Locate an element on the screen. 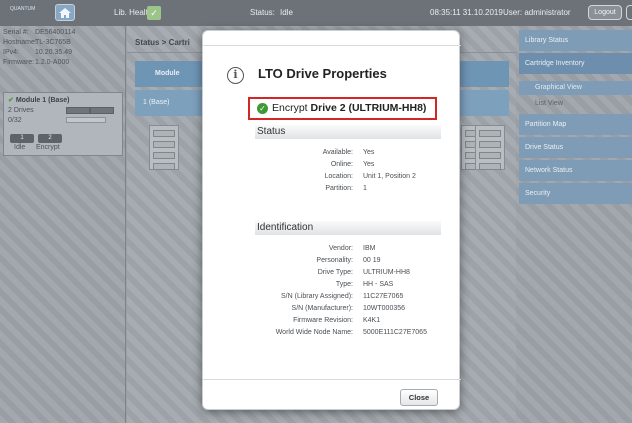 The image size is (632, 423). datetime: 08:35:11 31.10.2019 is located at coordinates (466, 12).